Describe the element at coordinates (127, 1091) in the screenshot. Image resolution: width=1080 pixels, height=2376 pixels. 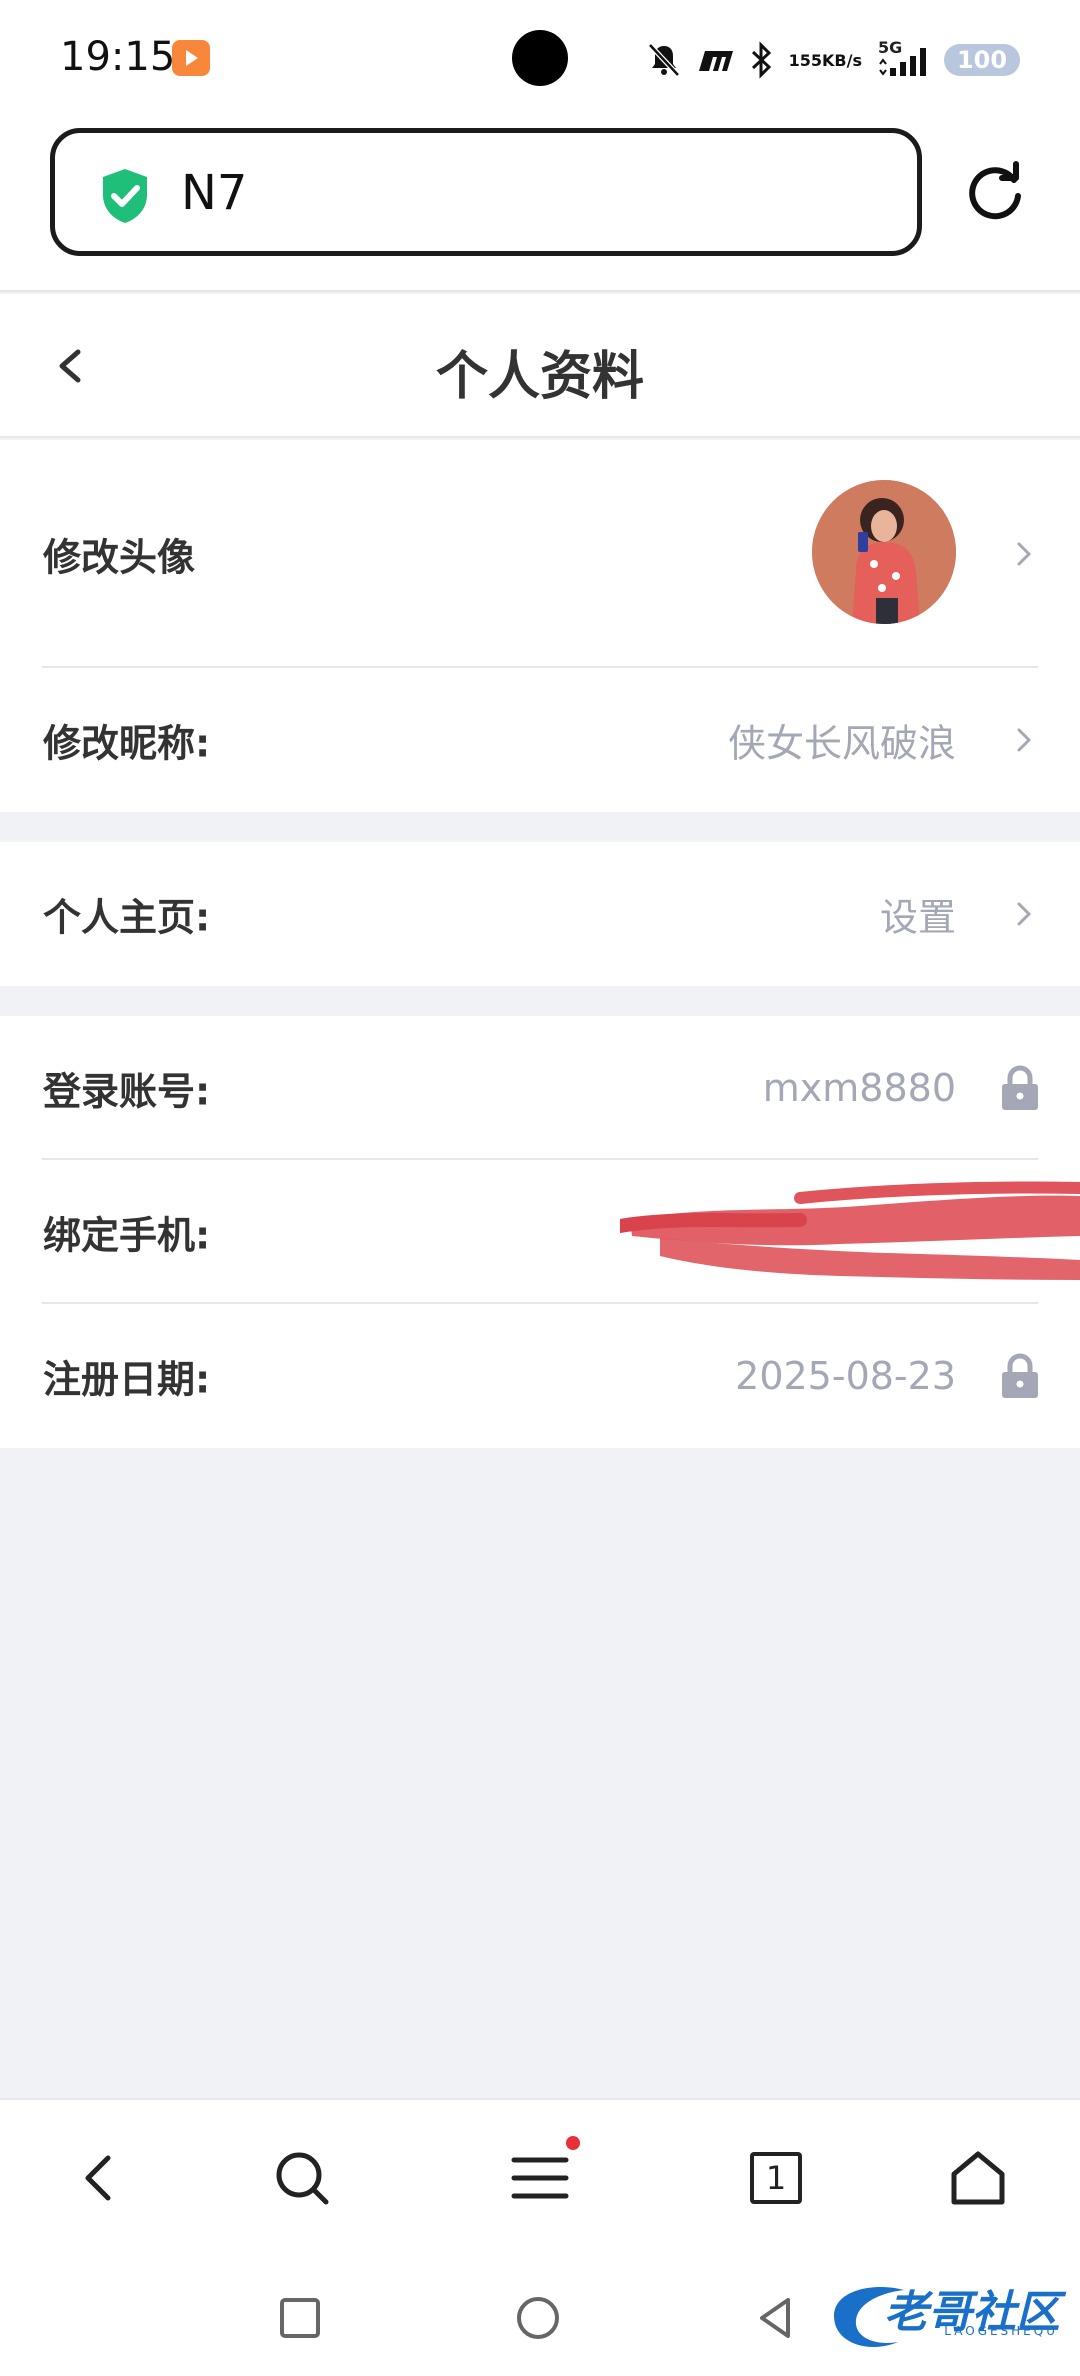
I see `account-label: 登录账号:` at that location.